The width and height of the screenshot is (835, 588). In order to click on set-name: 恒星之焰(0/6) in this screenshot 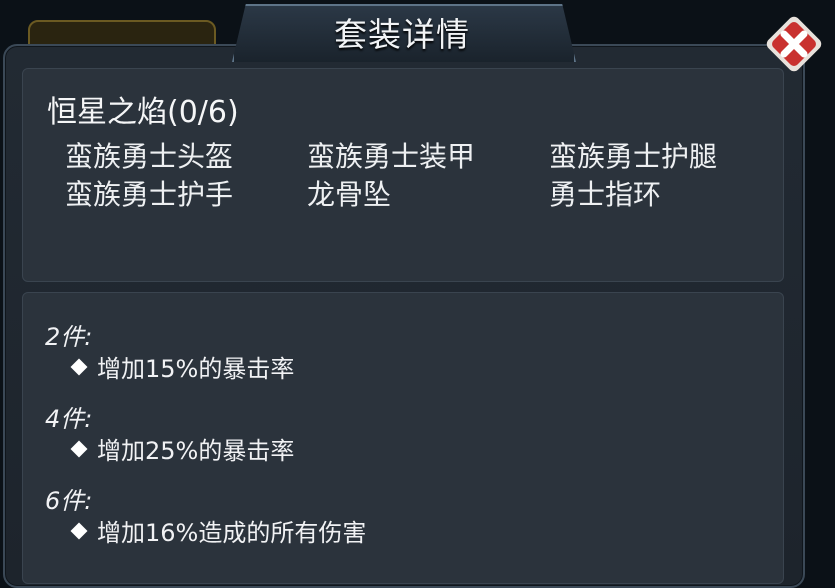, I will do `click(143, 112)`.